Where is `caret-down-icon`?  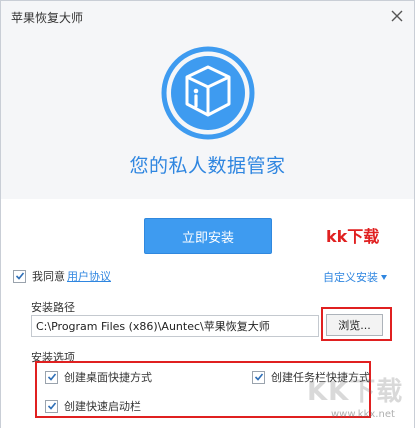 caret-down-icon is located at coordinates (384, 277).